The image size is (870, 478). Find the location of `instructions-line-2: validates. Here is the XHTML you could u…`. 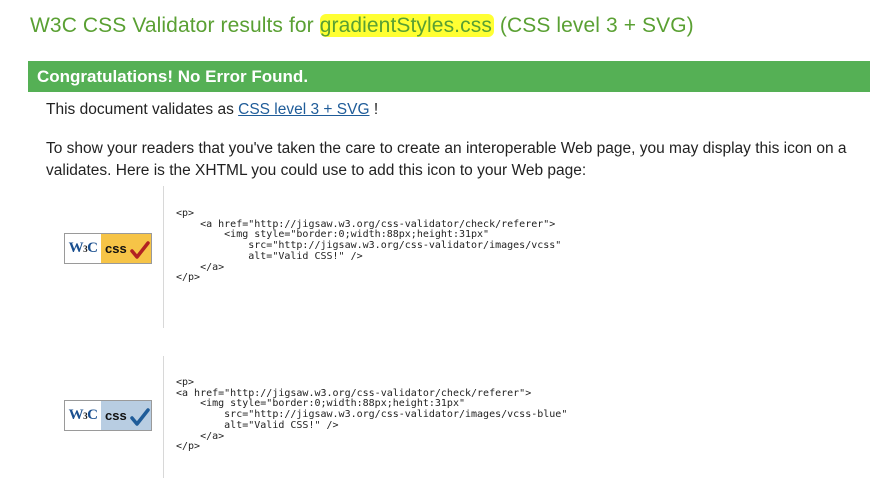

instructions-line-2: validates. Here is the XHTML you could u… is located at coordinates (316, 170).